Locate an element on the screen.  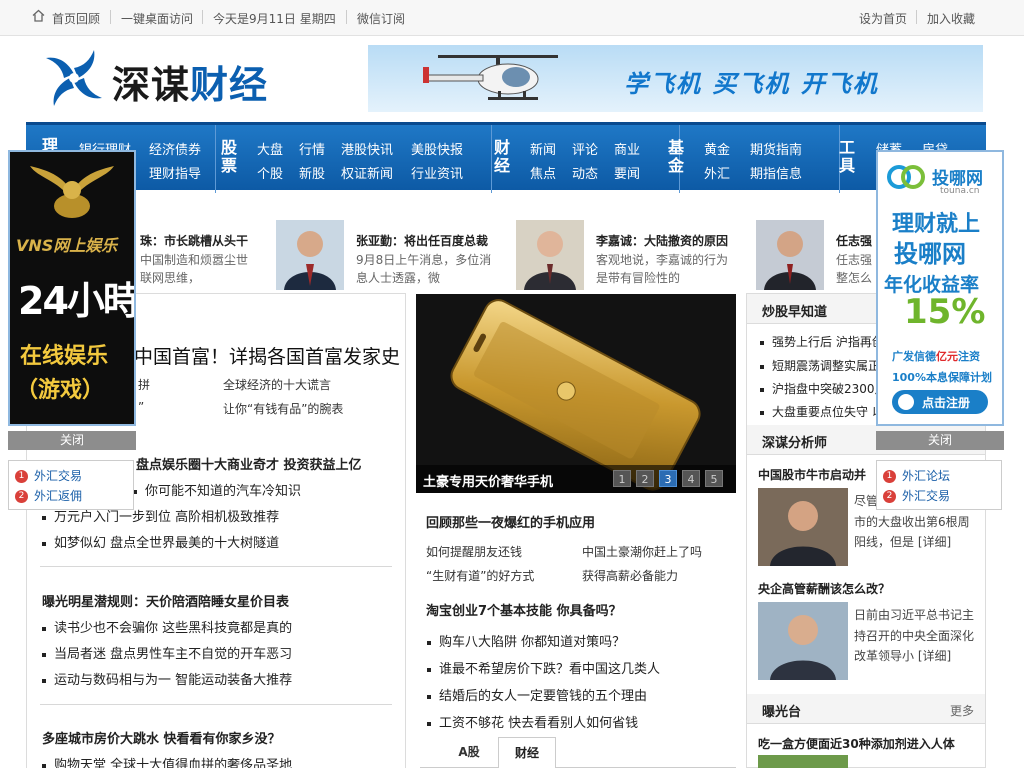
slide-page-3: 3 is located at coordinates (668, 478).